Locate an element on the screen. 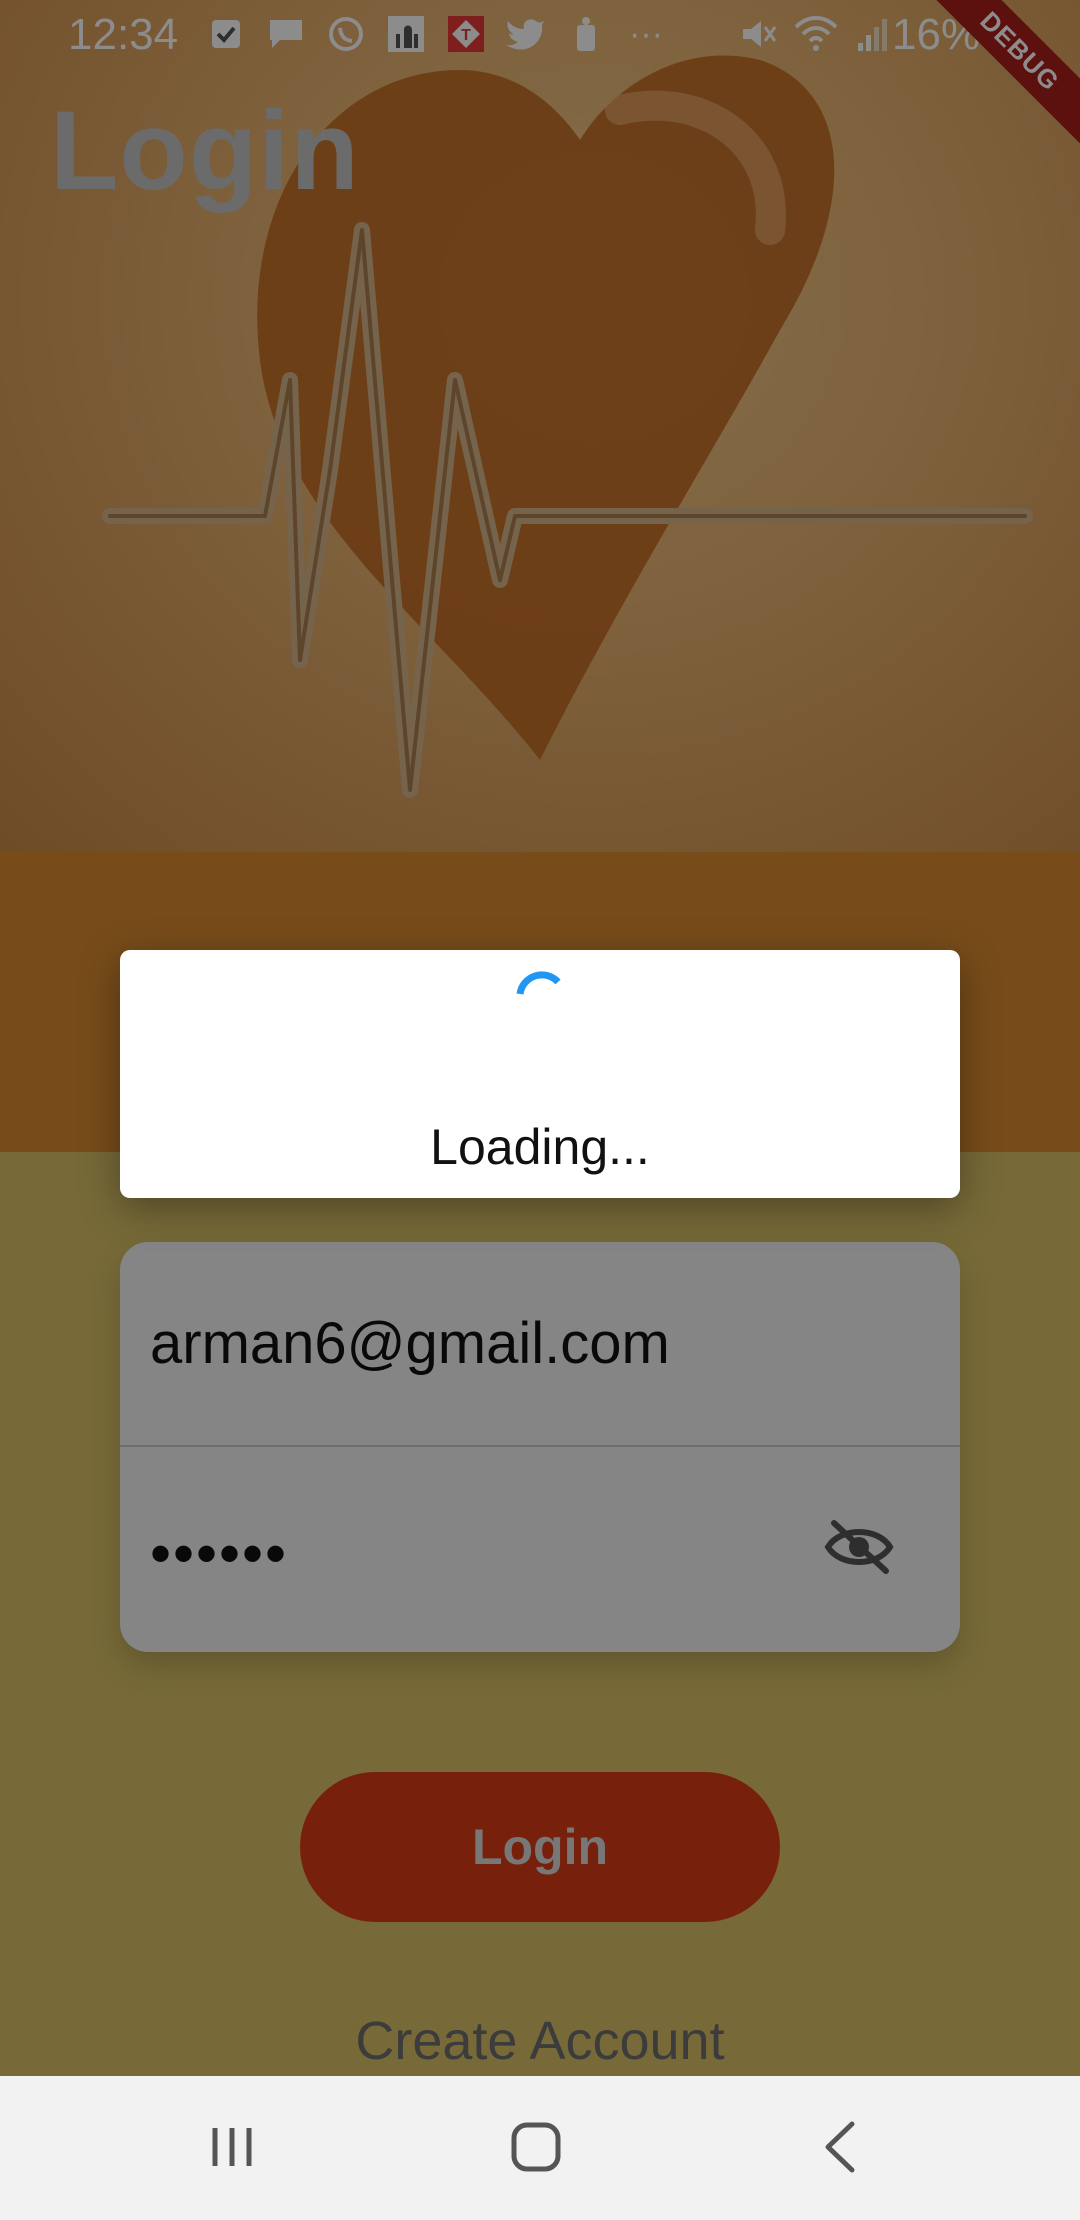  recent-apps-icon is located at coordinates (232, 2147).